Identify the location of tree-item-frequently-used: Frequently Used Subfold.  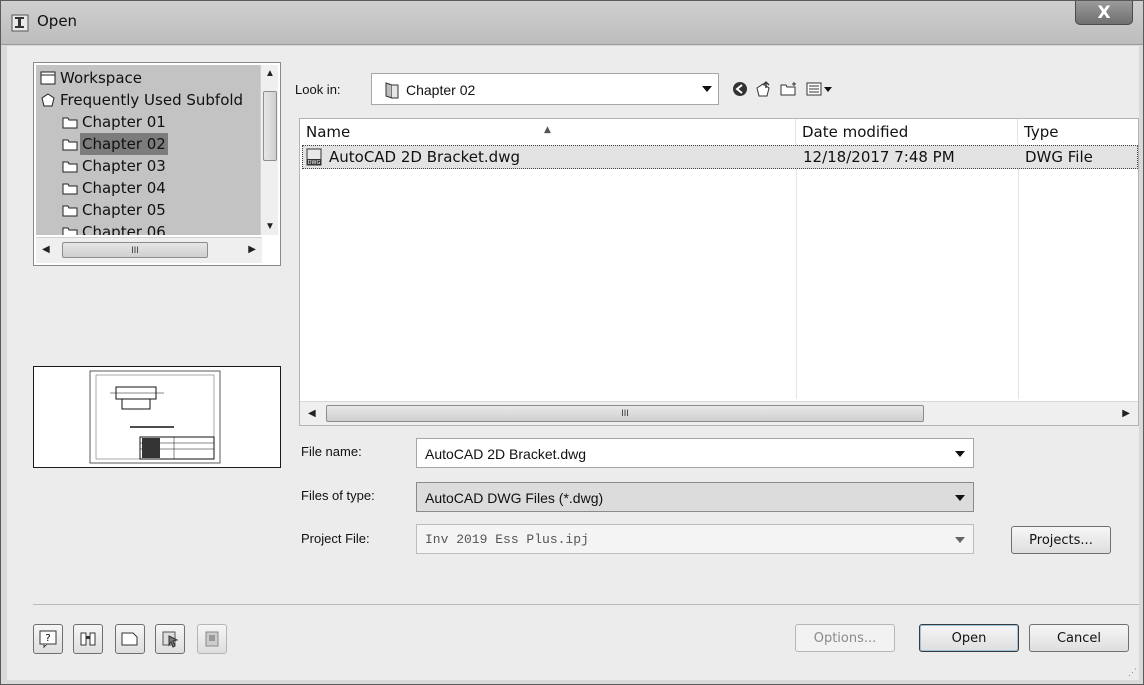
(141, 100).